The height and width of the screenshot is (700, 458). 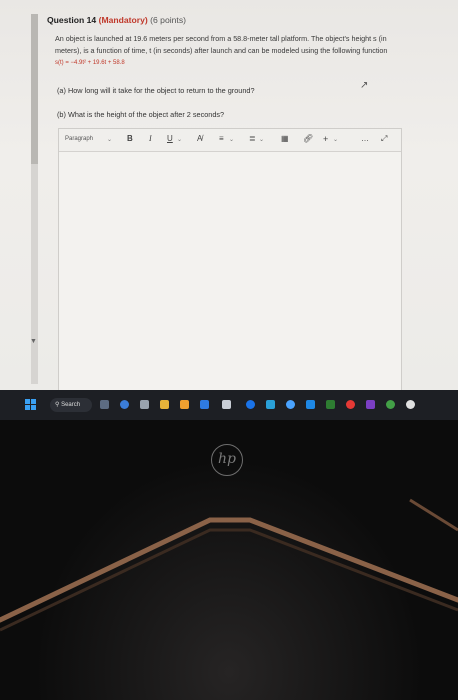 What do you see at coordinates (204, 404) in the screenshot?
I see `app-icon-blue` at bounding box center [204, 404].